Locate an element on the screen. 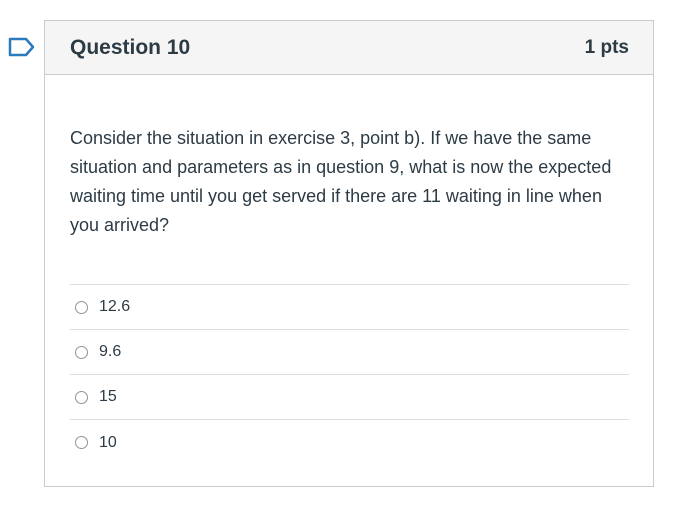  answer-option: 15 is located at coordinates (349, 397).